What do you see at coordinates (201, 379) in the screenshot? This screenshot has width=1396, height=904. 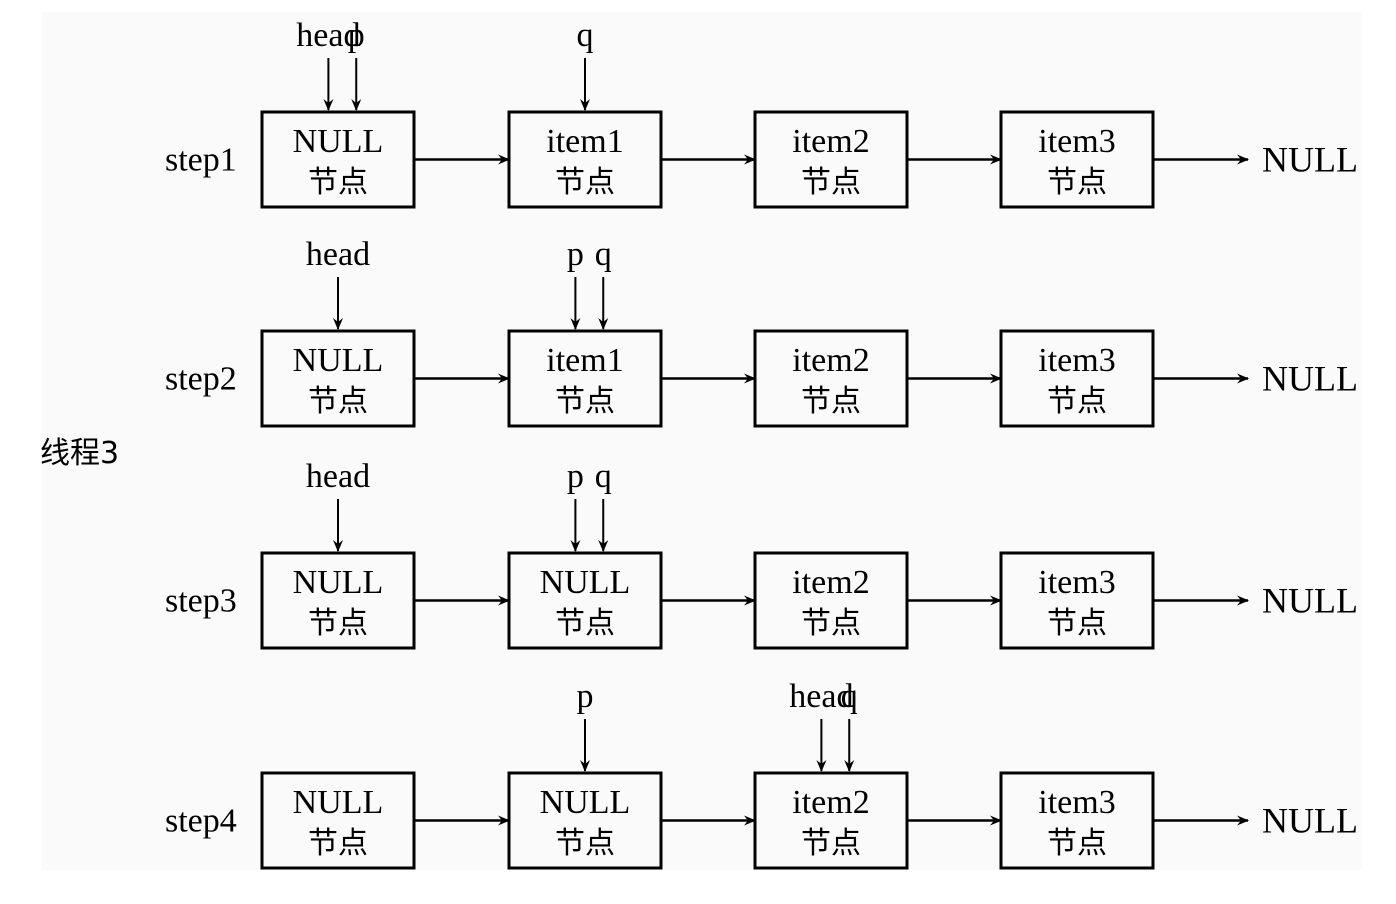 I see `step-label: step2` at bounding box center [201, 379].